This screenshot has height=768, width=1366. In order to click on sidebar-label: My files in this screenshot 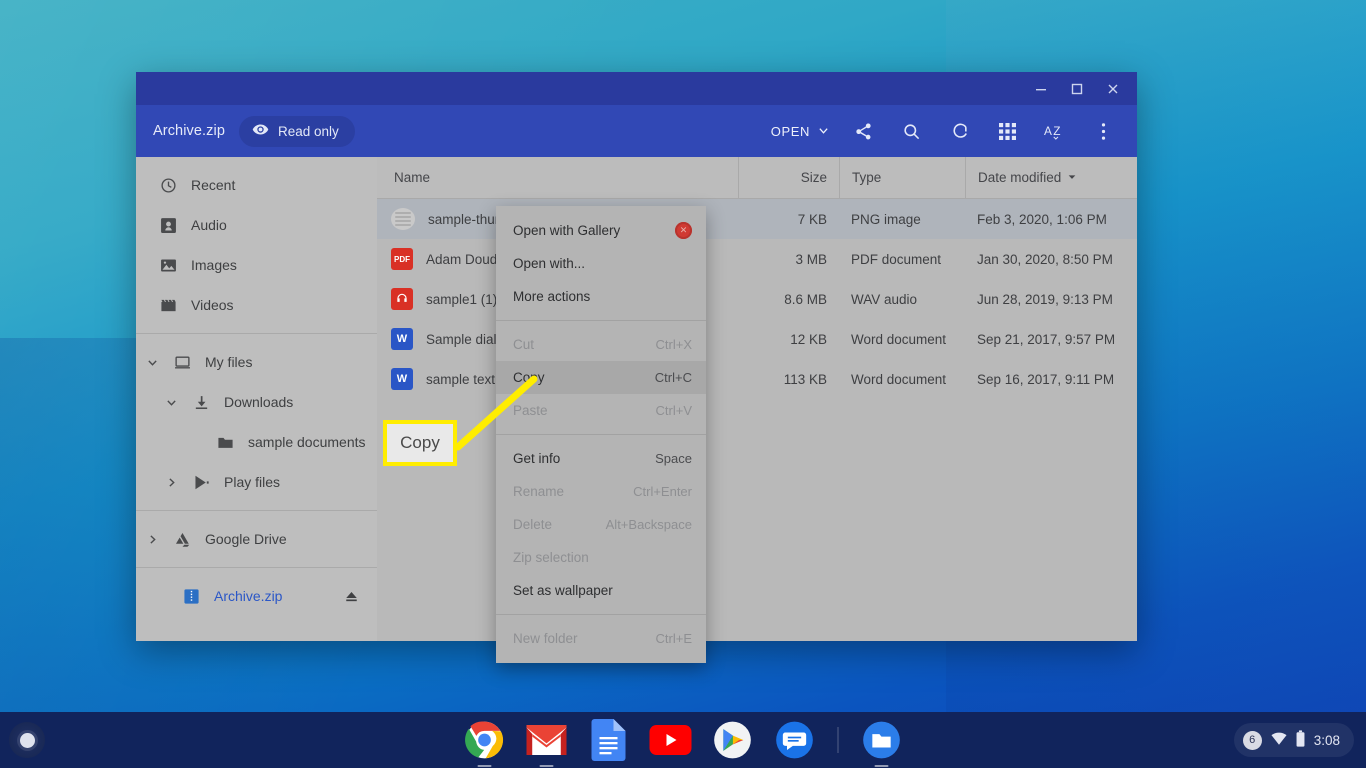, I will do `click(229, 362)`.